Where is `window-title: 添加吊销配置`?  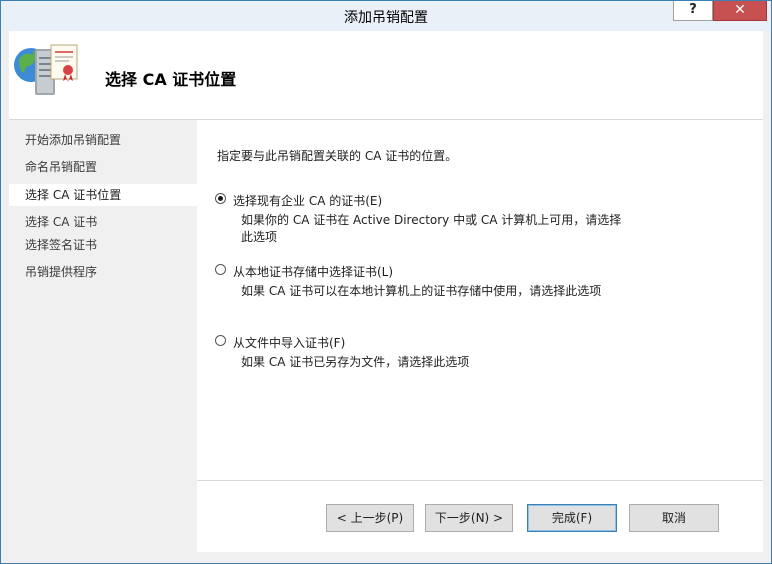
window-title: 添加吊销配置 is located at coordinates (386, 18).